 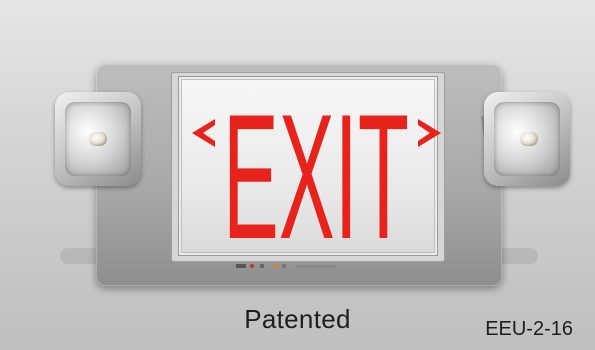 I want to click on right-bulb-icon, so click(x=529, y=139).